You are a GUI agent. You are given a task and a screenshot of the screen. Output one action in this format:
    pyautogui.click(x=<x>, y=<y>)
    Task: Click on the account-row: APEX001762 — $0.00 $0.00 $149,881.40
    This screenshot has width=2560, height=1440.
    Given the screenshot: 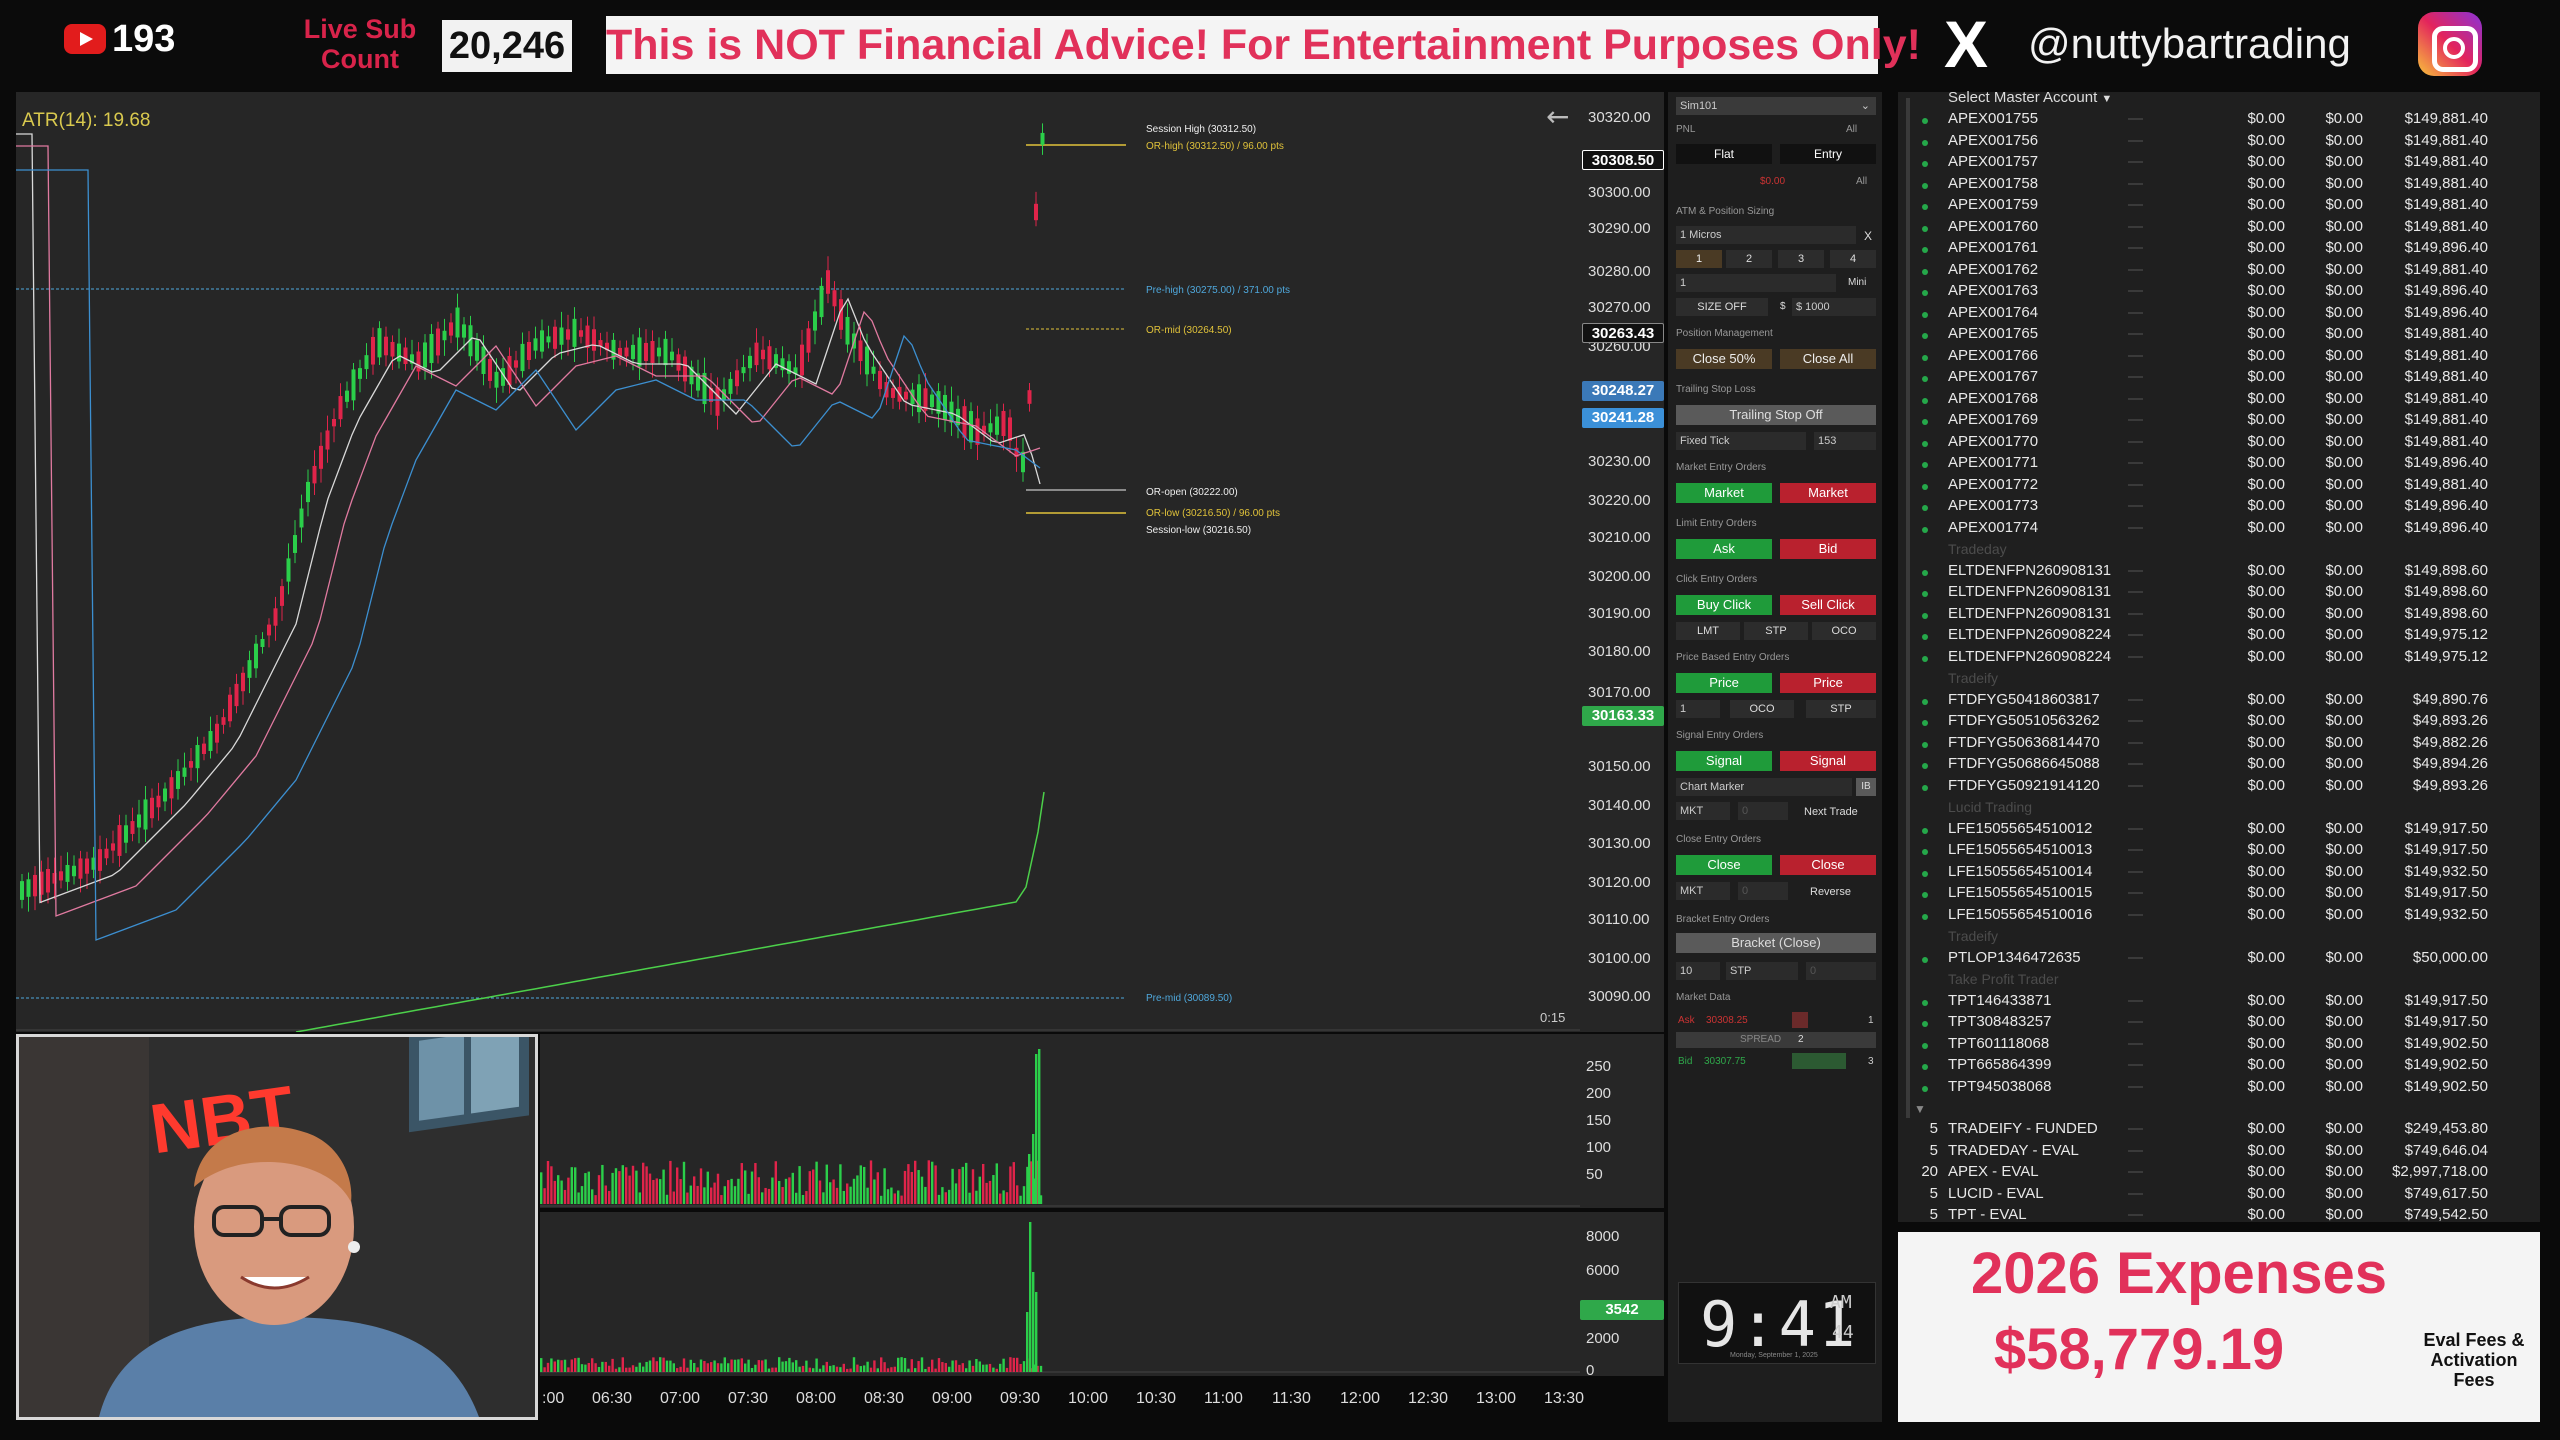 What is the action you would take?
    pyautogui.click(x=2219, y=271)
    